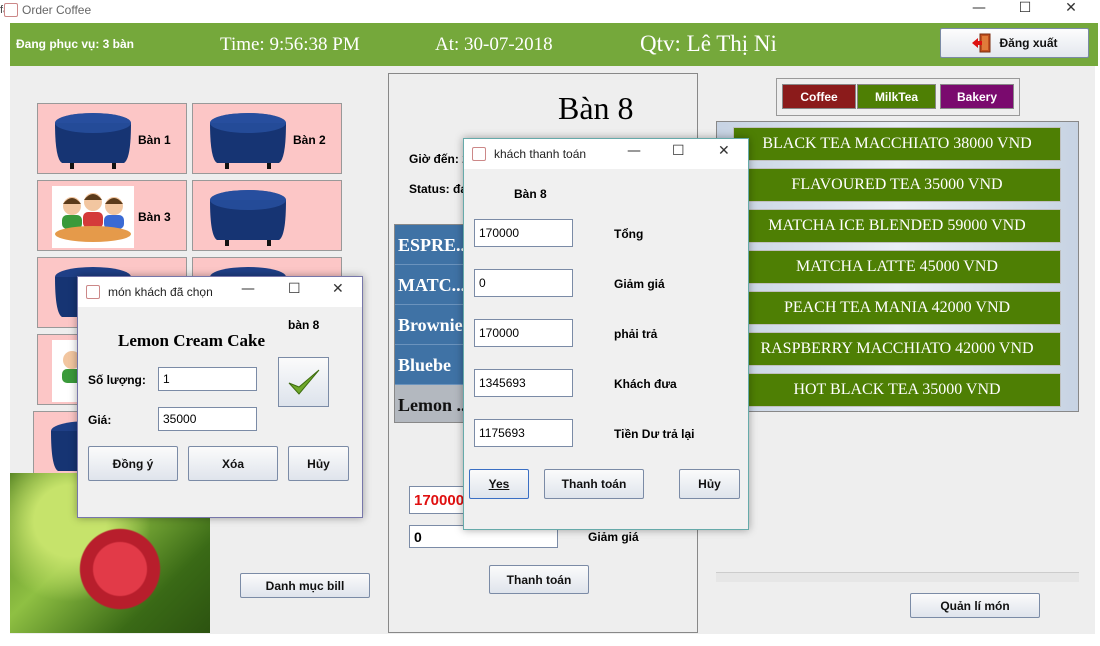  I want to click on category-tabs: Coffee MilkTea Bakery, so click(898, 97).